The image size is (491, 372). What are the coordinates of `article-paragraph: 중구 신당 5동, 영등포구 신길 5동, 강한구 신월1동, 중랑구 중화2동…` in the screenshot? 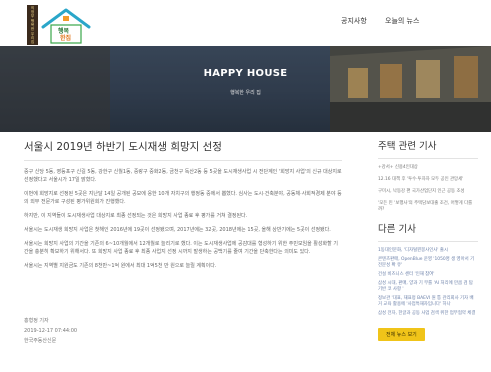 It's located at (183, 176).